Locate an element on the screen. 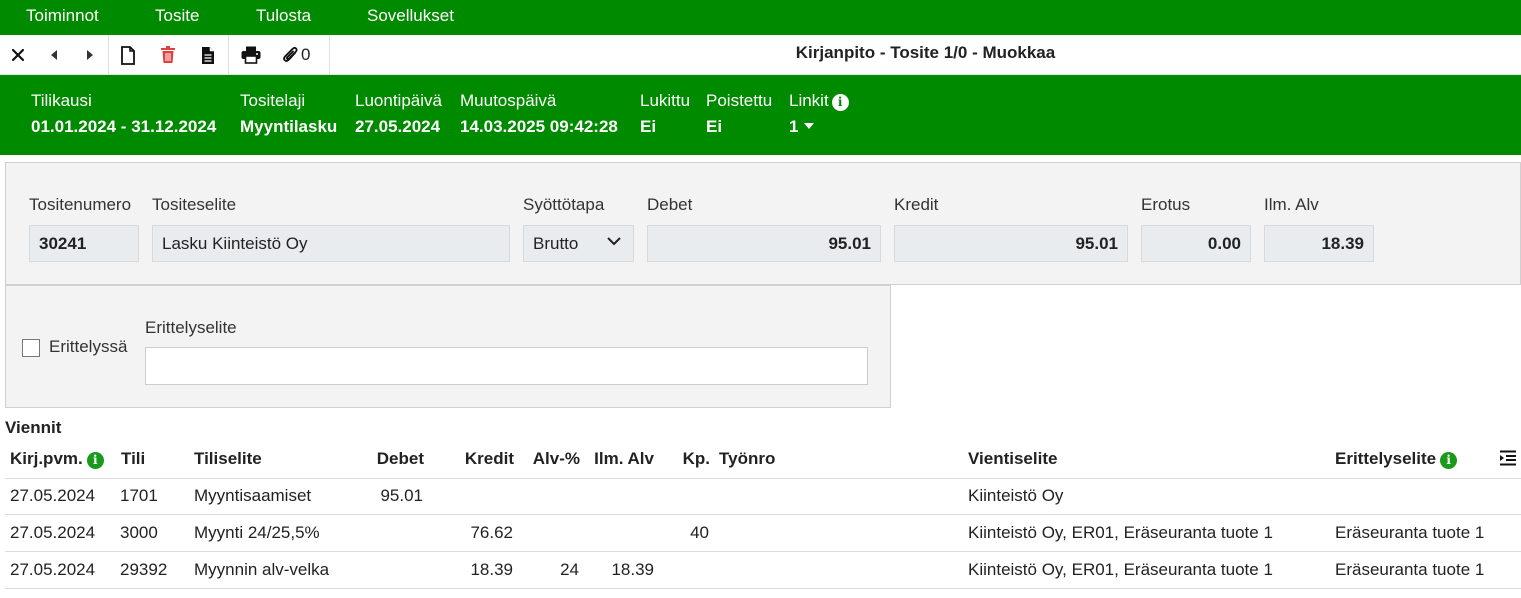  erittelyssa-checkbox is located at coordinates (31, 348).